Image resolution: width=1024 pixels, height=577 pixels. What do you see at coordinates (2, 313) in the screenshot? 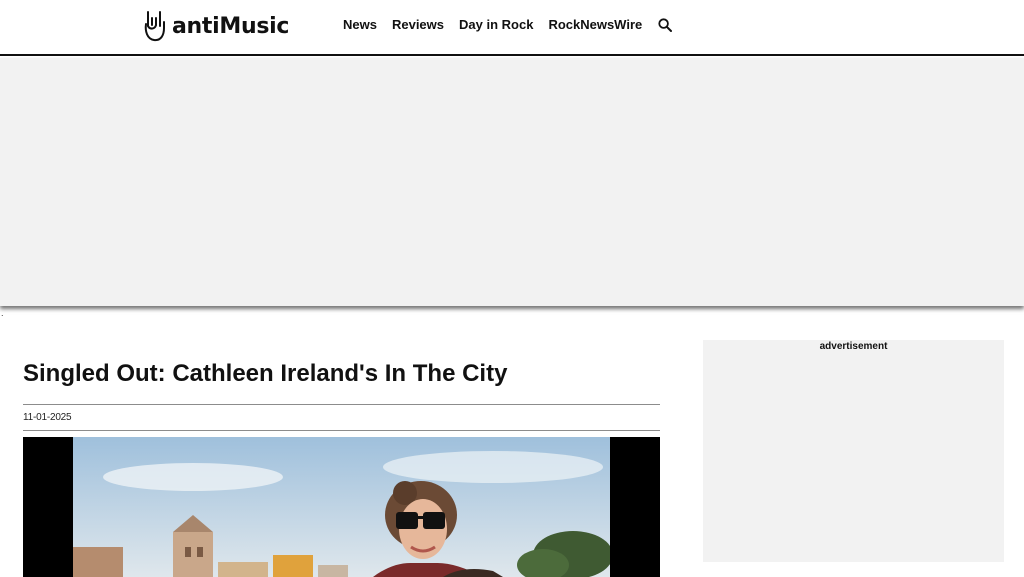
I see `stray-text: .` at bounding box center [2, 313].